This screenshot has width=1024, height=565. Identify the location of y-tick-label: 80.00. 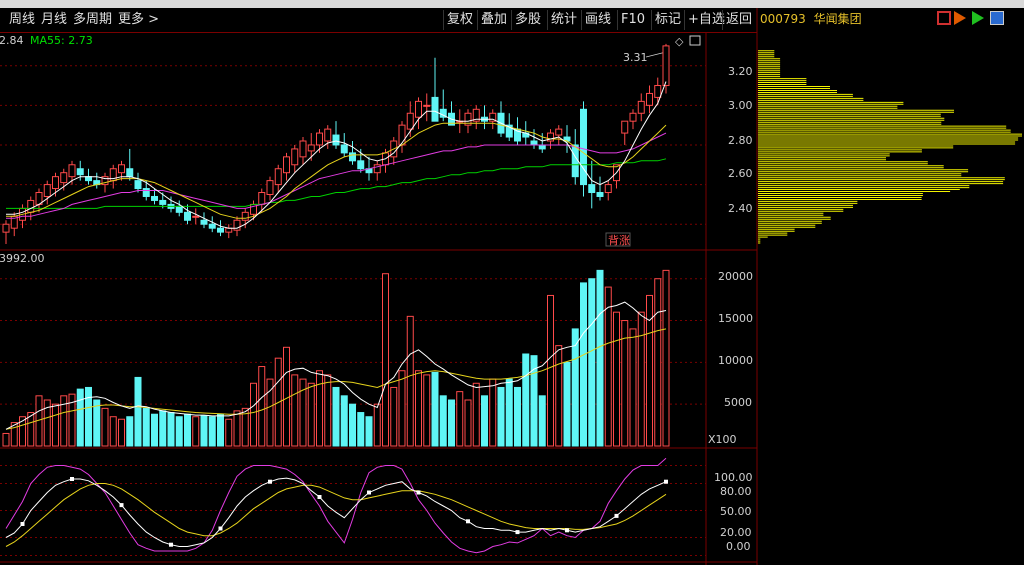
(736, 491).